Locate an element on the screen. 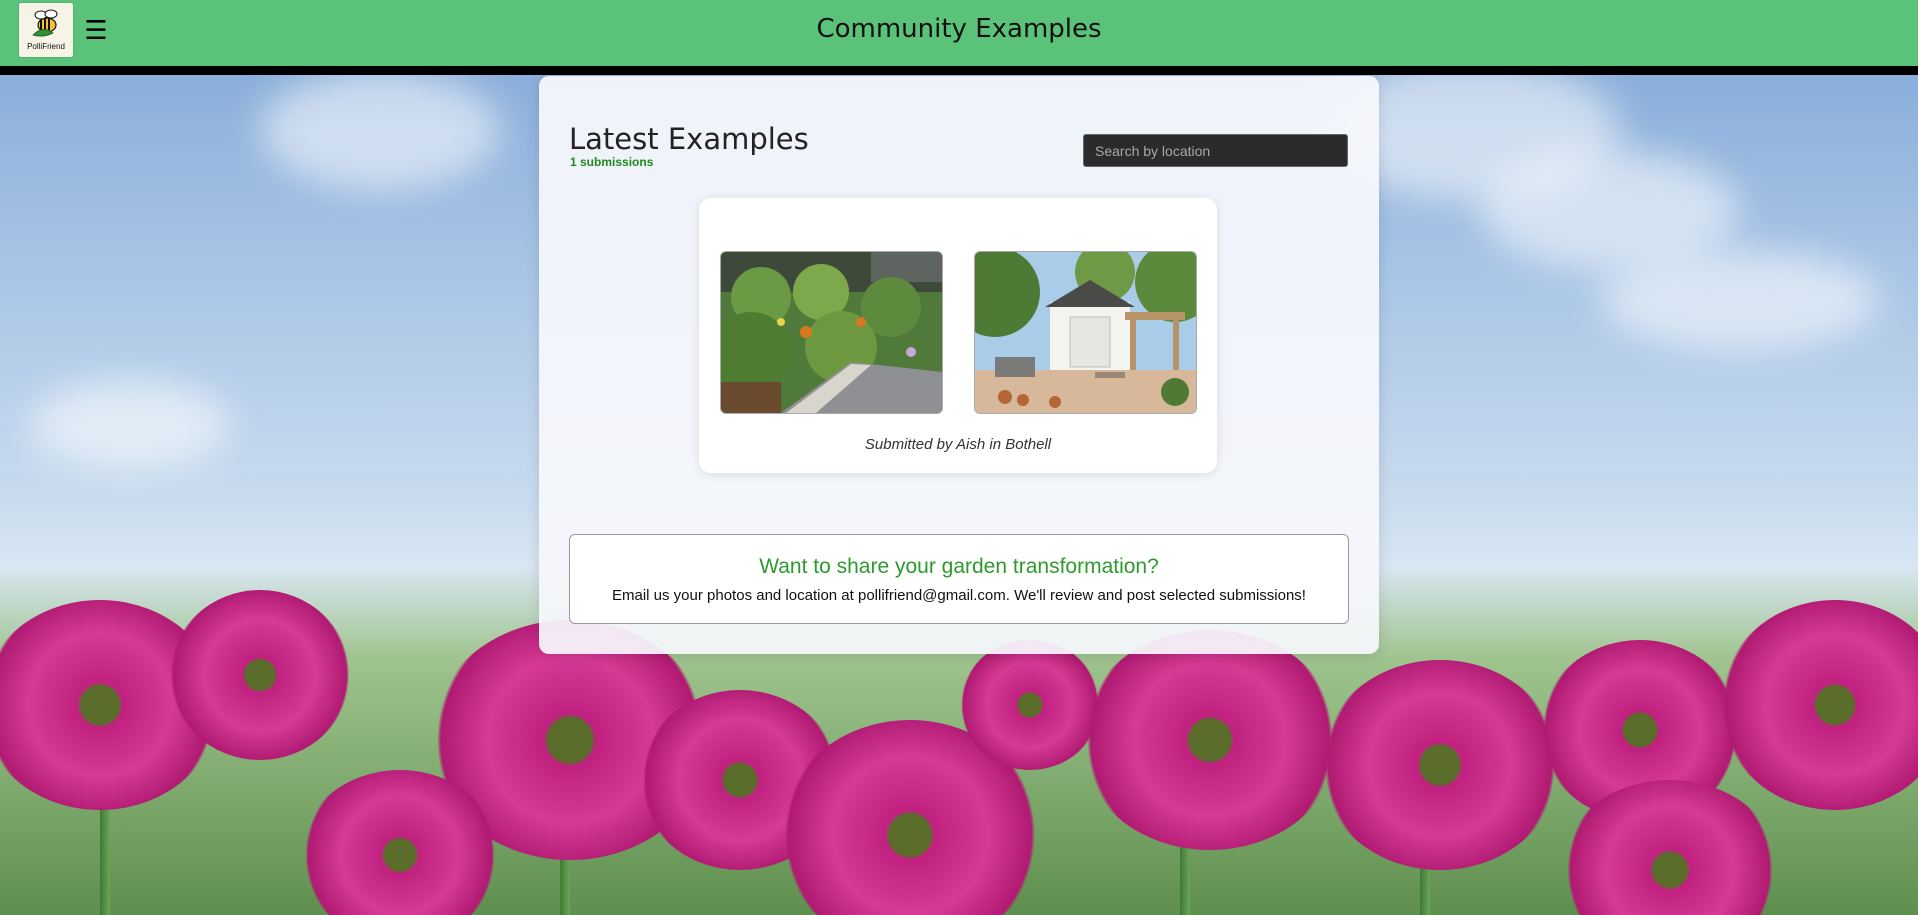 Image resolution: width=1918 pixels, height=915 pixels. location-search-input is located at coordinates (1215, 150).